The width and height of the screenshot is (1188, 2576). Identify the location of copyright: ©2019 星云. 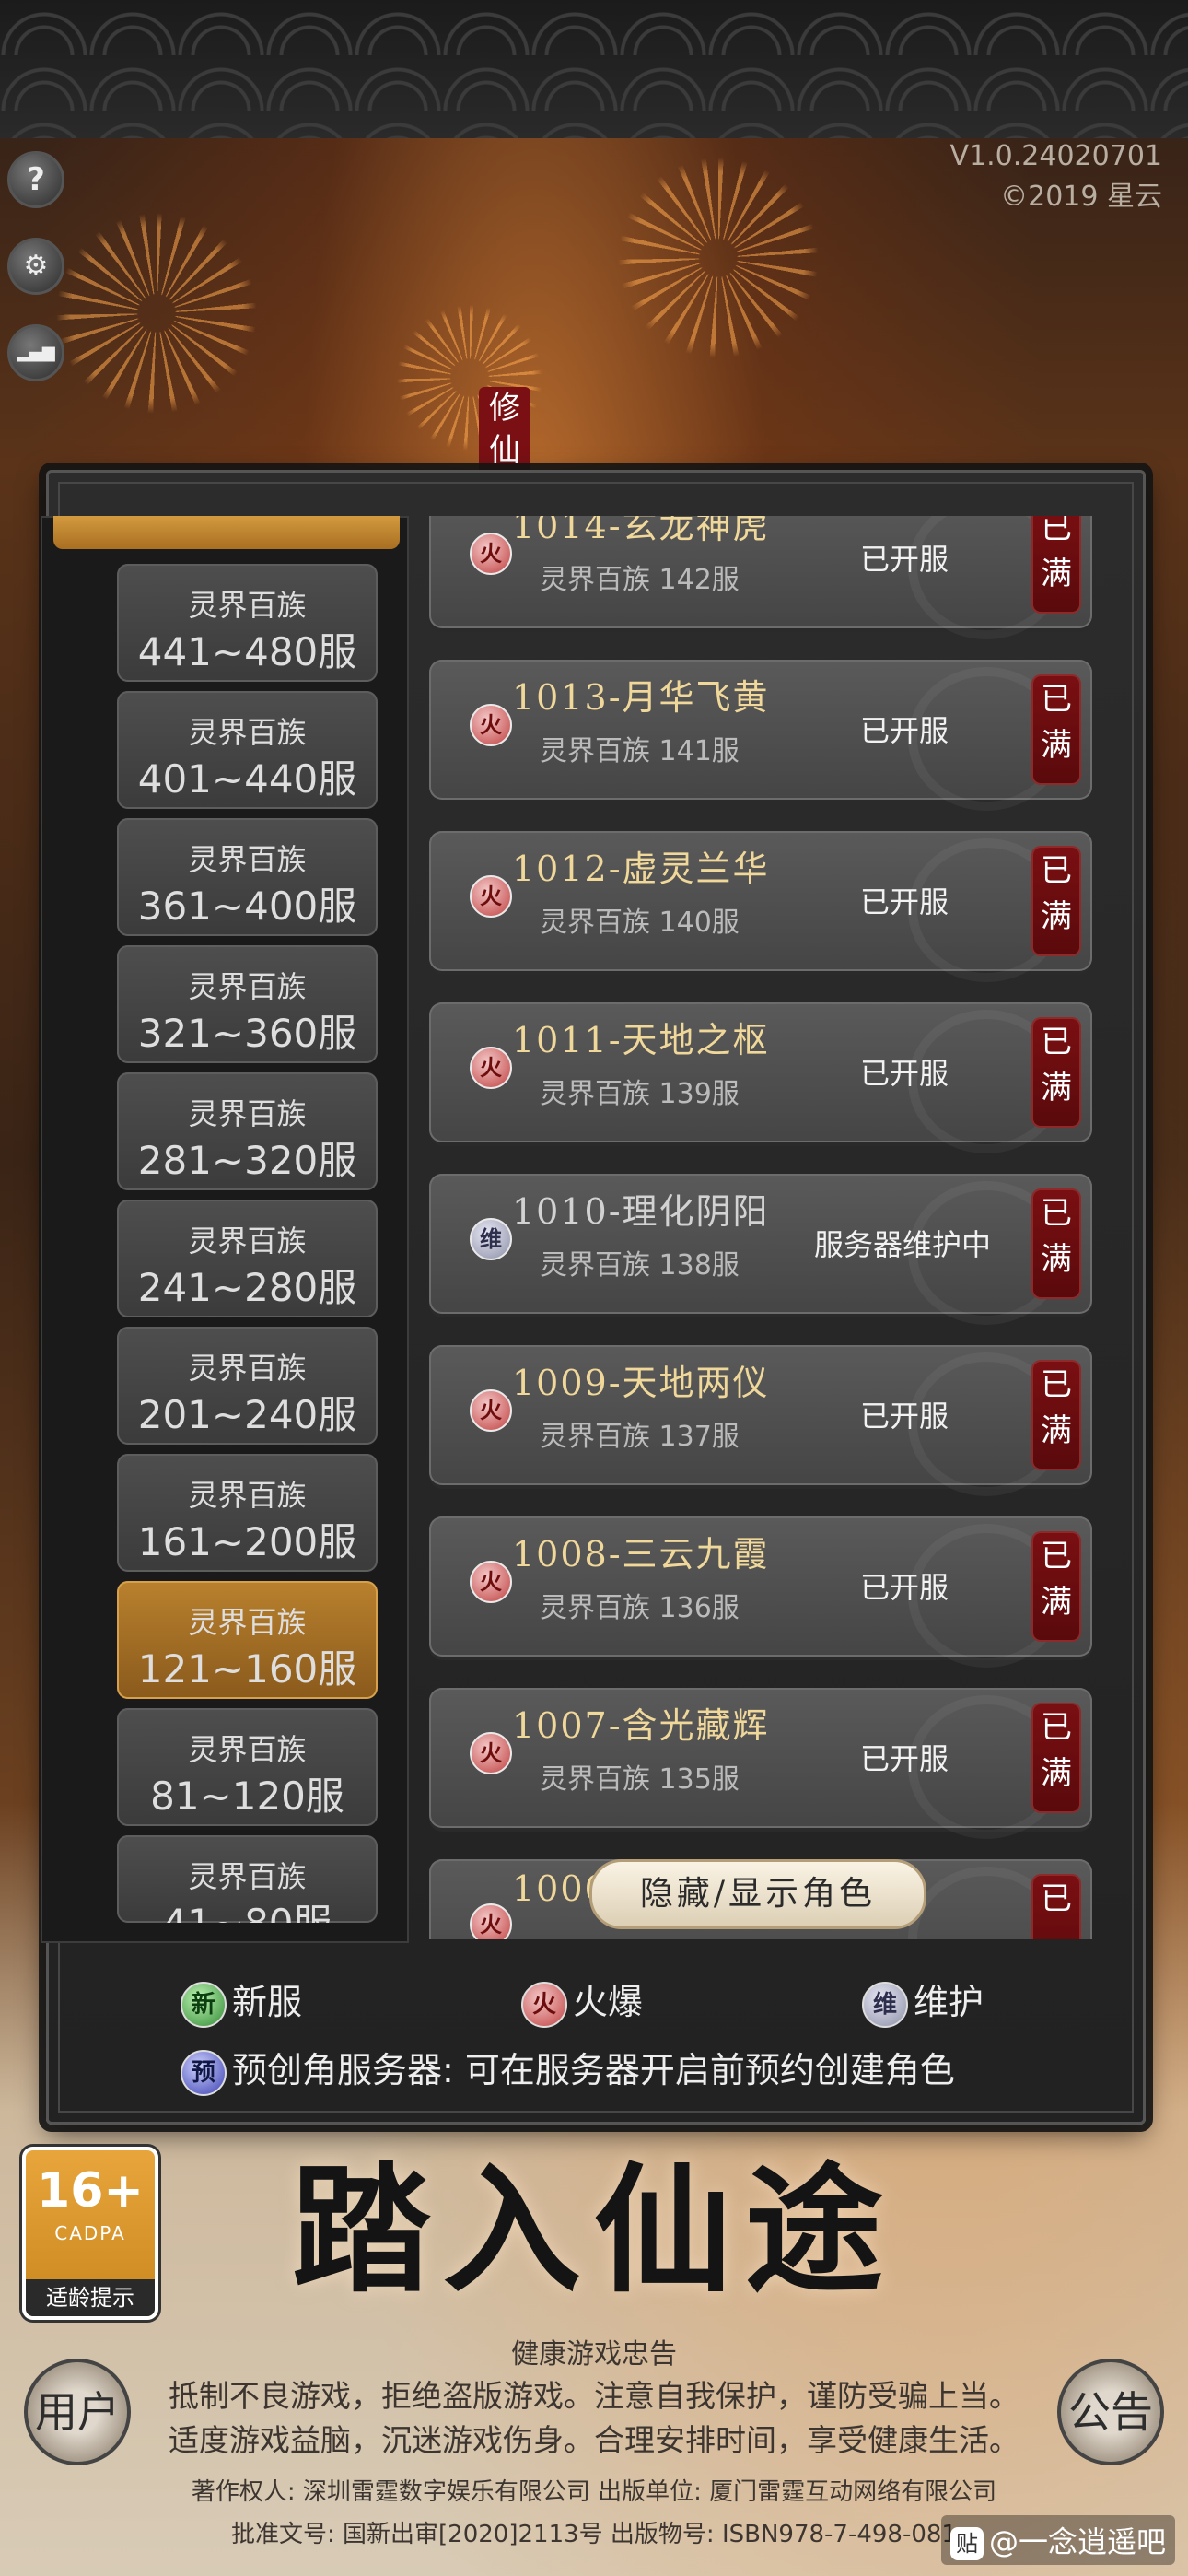
(1081, 197).